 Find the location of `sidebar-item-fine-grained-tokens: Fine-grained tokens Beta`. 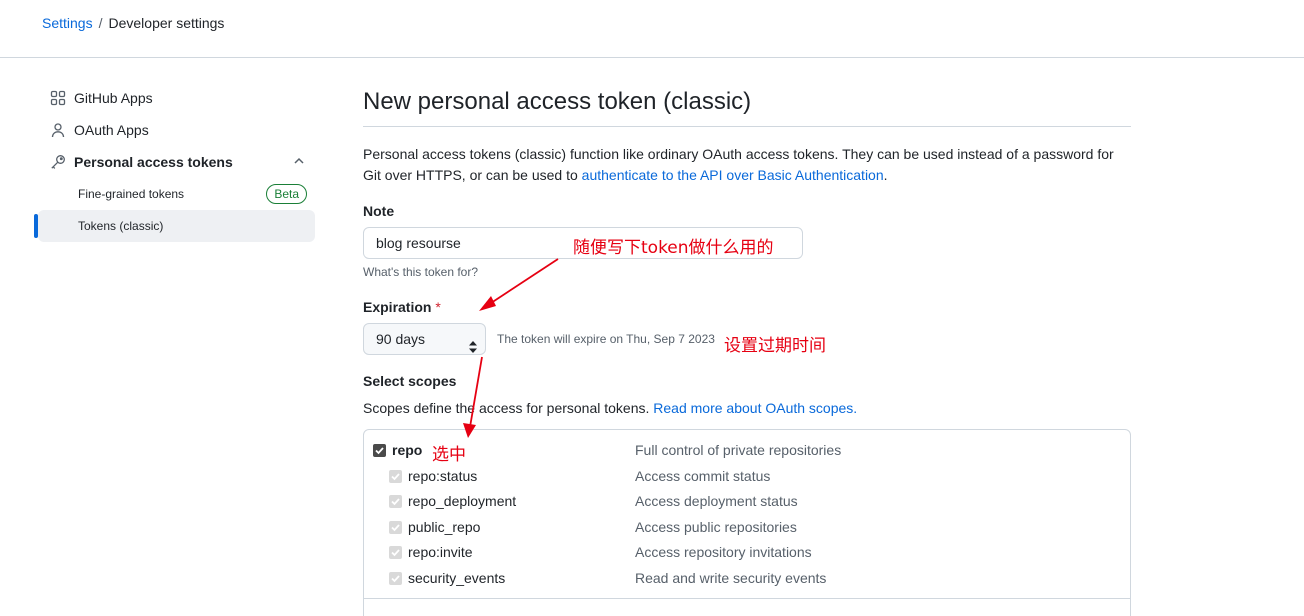

sidebar-item-fine-grained-tokens: Fine-grained tokens Beta is located at coordinates (176, 194).